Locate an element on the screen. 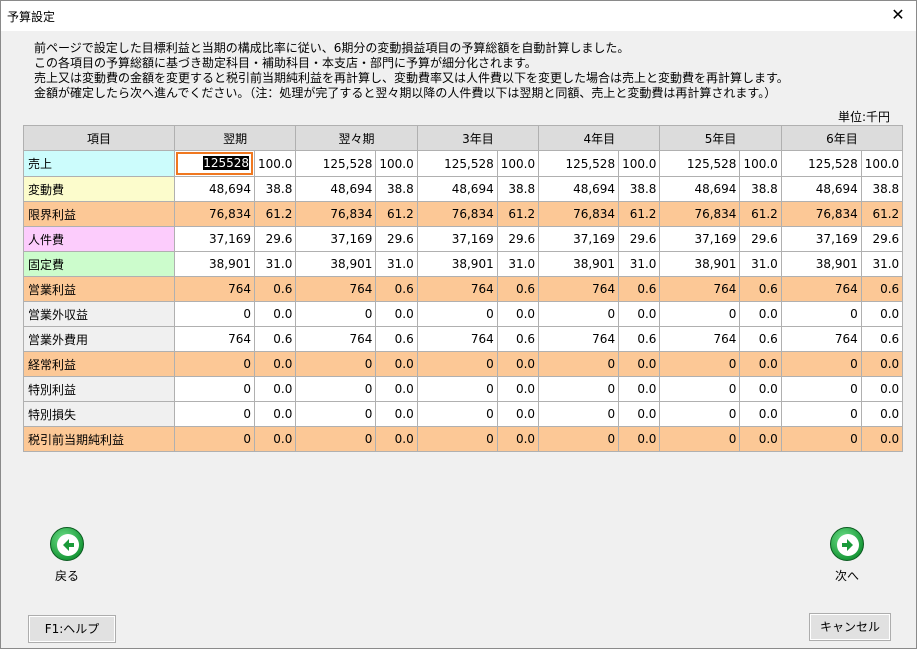 Image resolution: width=917 pixels, height=649 pixels. amount-input: 125528 is located at coordinates (214, 163).